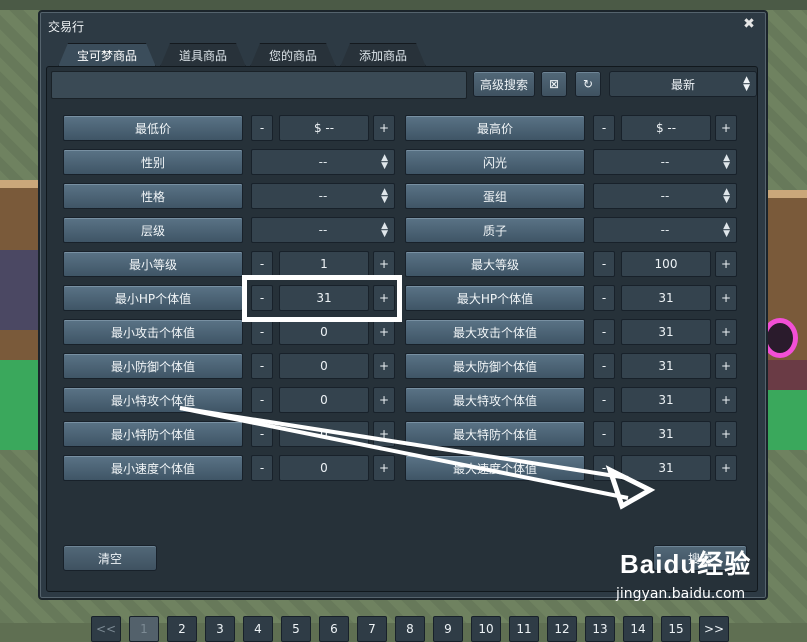 The height and width of the screenshot is (642, 807). Describe the element at coordinates (504, 84) in the screenshot. I see `advanced-search-button: 高级搜索` at that location.